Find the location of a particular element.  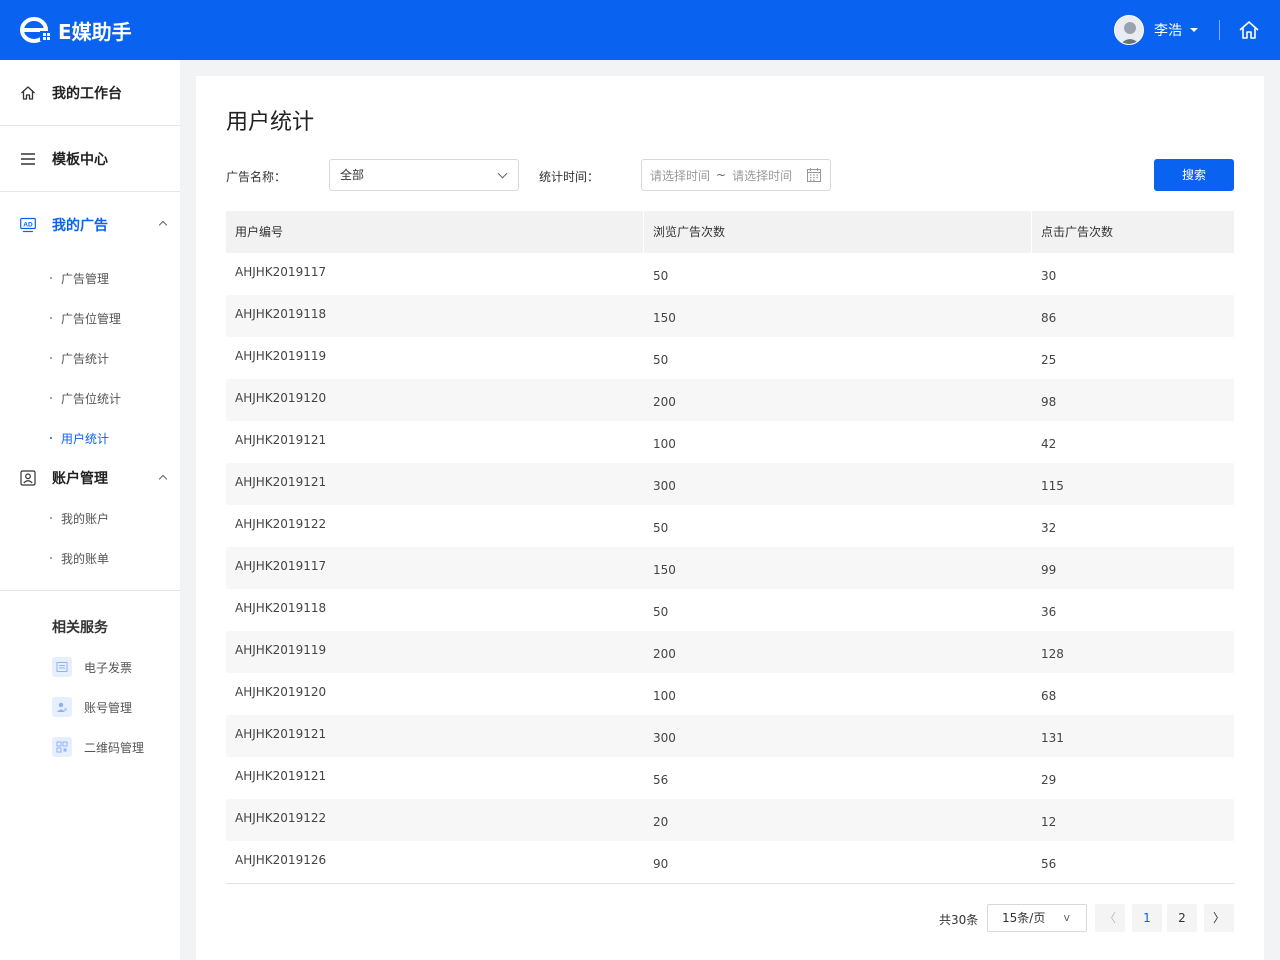

cell-user-id: AHJHK2019120 is located at coordinates (281, 692).